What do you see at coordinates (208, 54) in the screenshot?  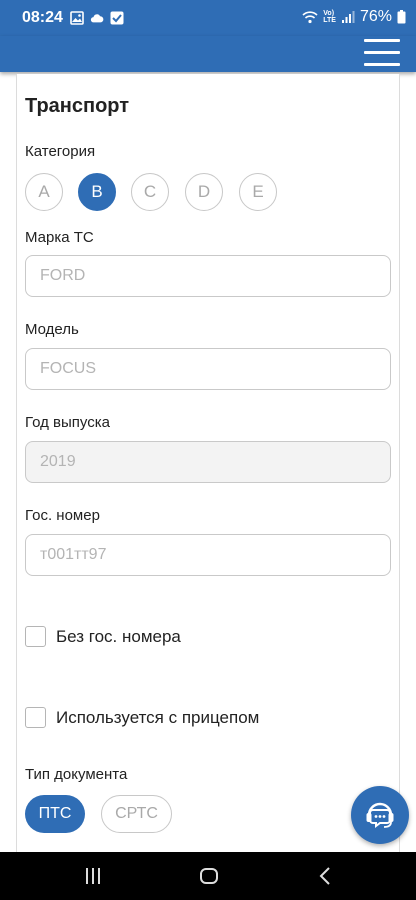 I see `app-bar` at bounding box center [208, 54].